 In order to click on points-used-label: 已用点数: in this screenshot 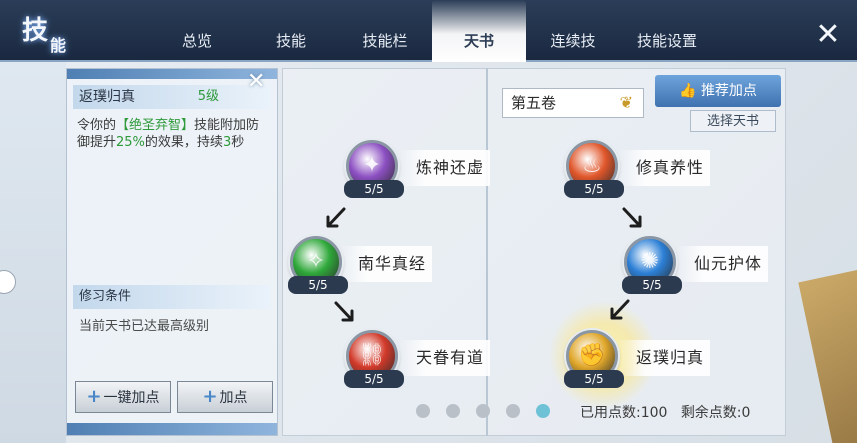, I will do `click(610, 413)`.